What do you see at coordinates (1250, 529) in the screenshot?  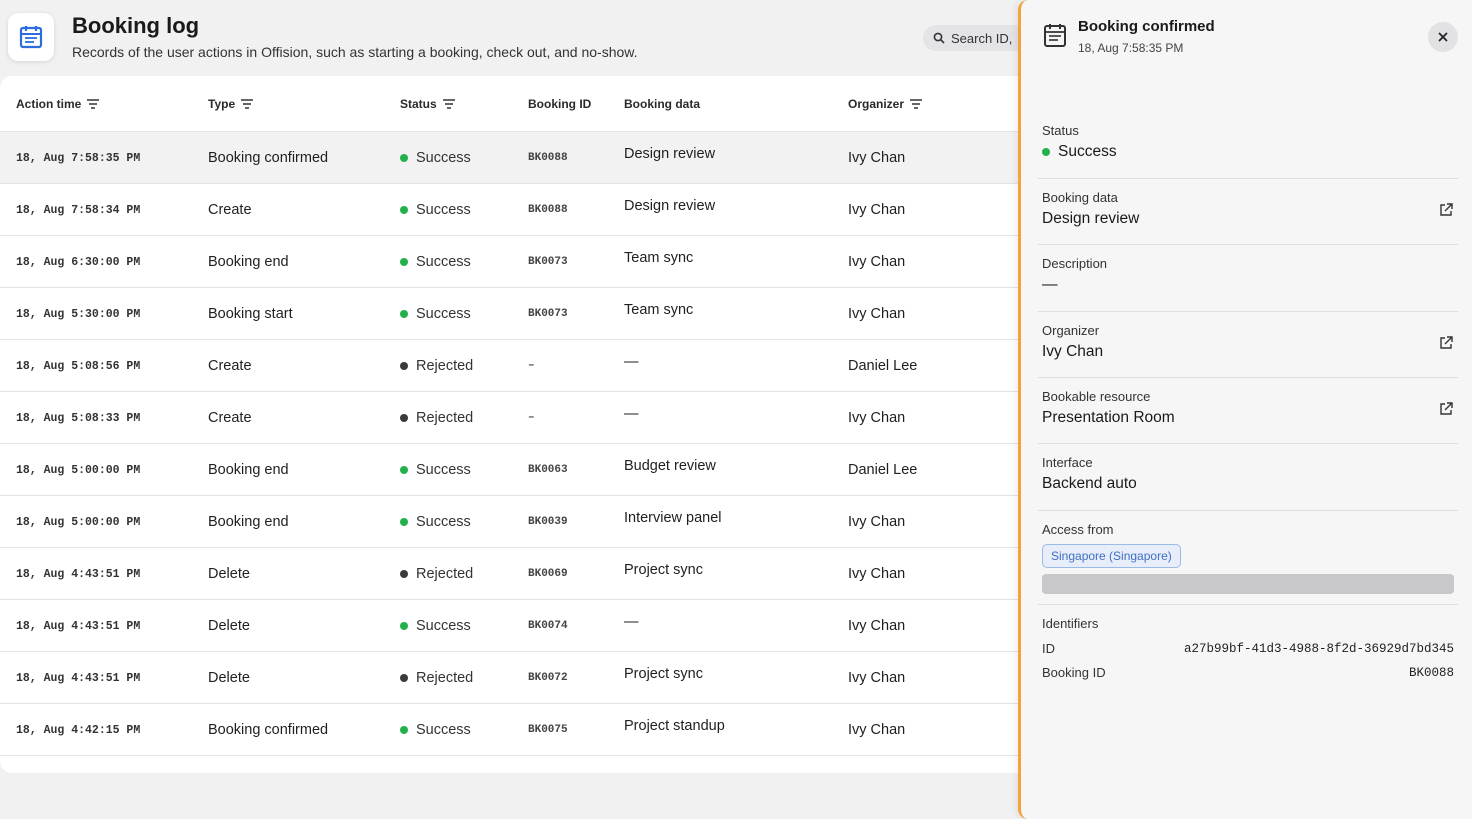 I see `access-field: Access from` at bounding box center [1250, 529].